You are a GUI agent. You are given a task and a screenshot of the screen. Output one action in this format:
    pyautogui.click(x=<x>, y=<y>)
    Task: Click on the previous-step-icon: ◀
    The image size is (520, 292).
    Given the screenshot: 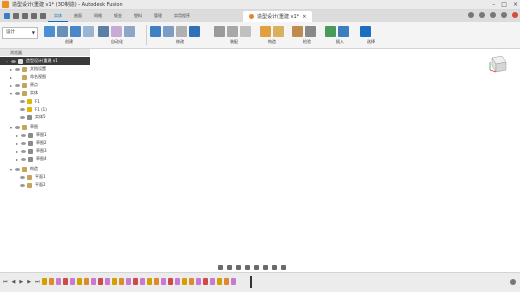 What is the action you would take?
    pyautogui.click(x=14, y=282)
    